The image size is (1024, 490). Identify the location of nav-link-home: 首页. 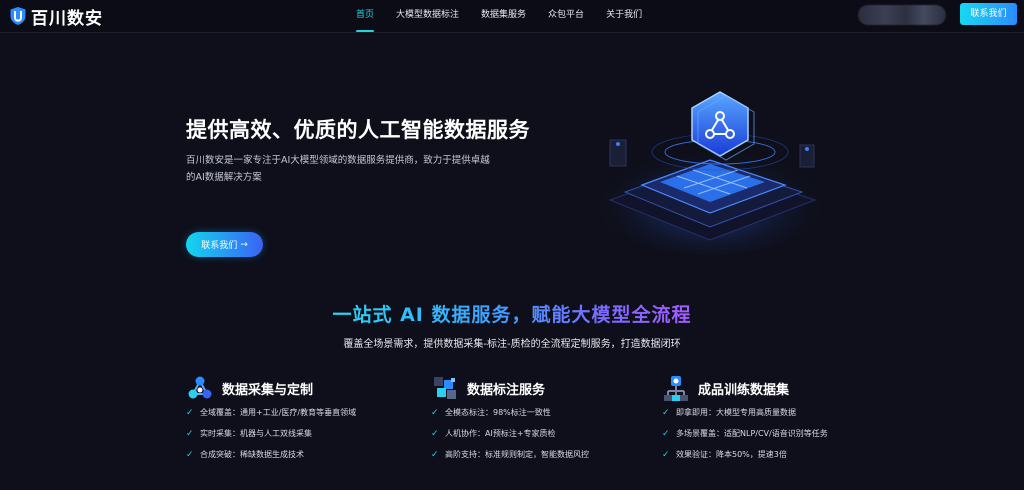
(365, 16).